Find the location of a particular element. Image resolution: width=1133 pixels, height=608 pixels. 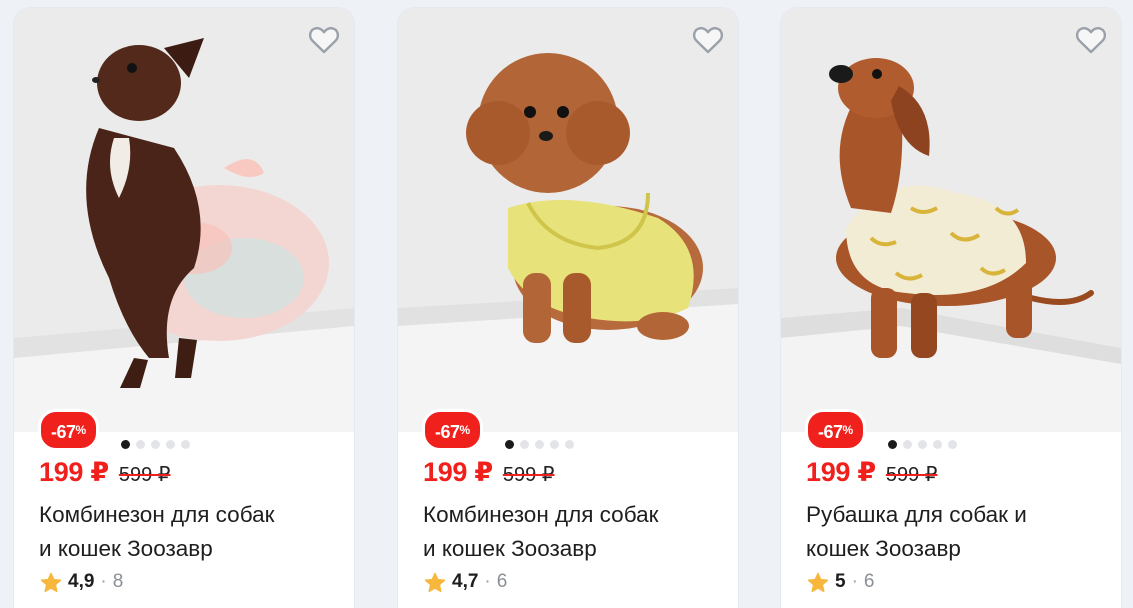

review-count: 8 is located at coordinates (118, 581).